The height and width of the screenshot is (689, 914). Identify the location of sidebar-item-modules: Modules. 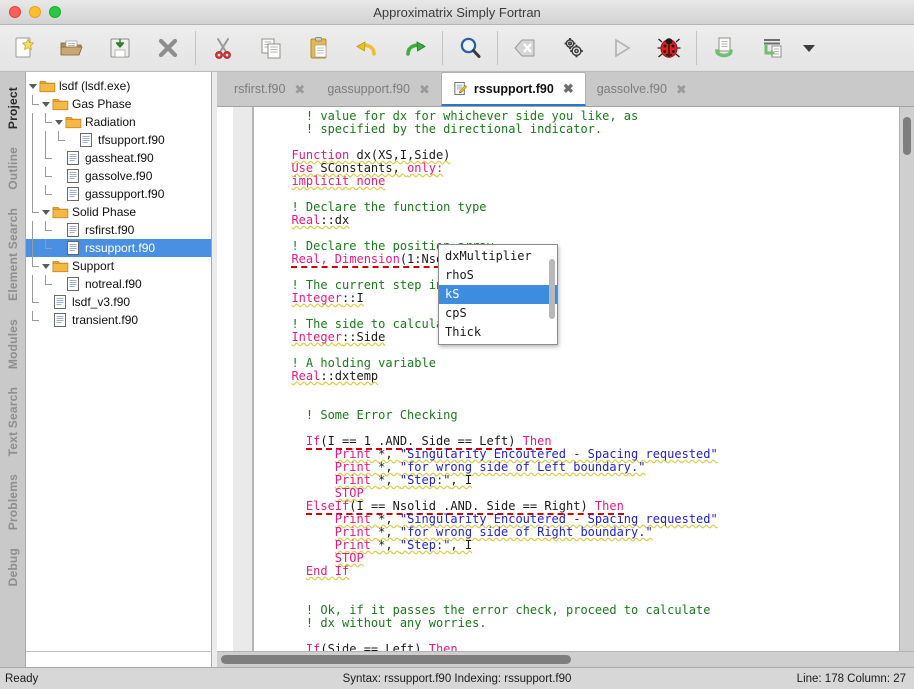
(13, 344).